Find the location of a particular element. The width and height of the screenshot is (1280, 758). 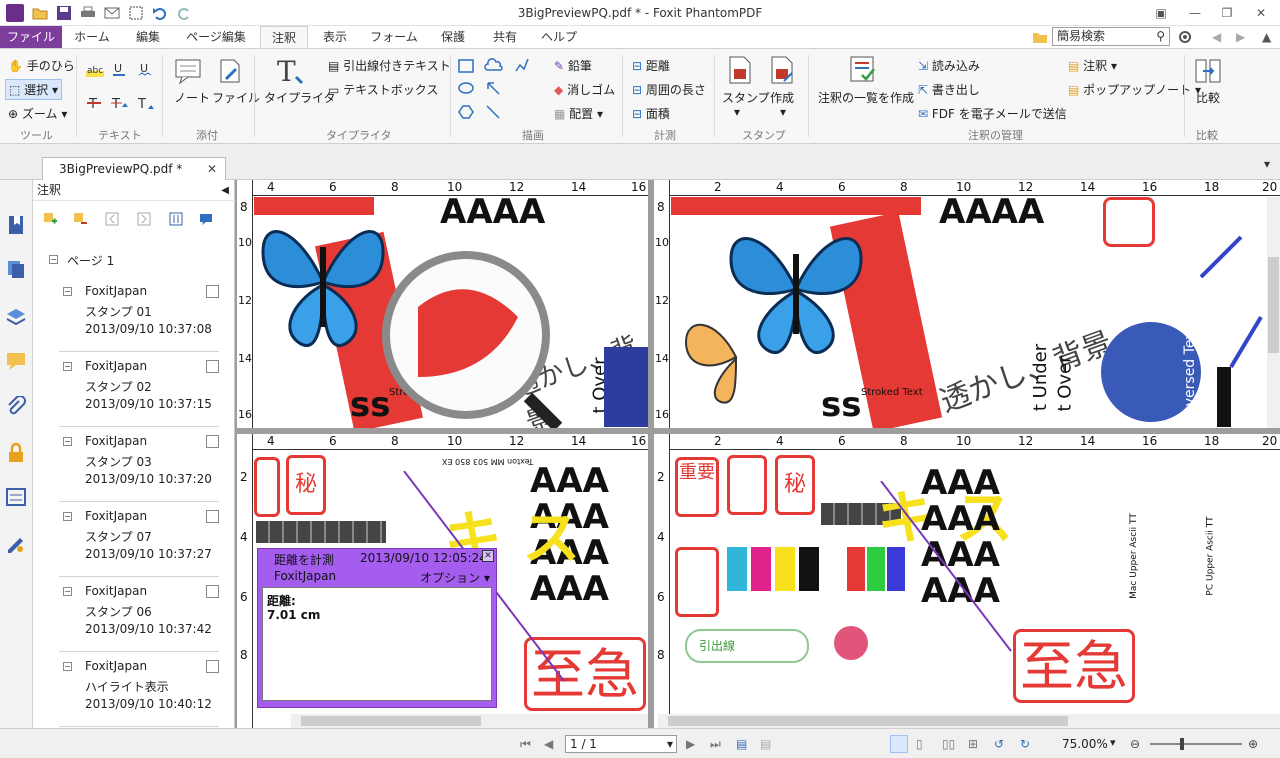

zoom-dropdown-icon: ▾ is located at coordinates (1113, 742).